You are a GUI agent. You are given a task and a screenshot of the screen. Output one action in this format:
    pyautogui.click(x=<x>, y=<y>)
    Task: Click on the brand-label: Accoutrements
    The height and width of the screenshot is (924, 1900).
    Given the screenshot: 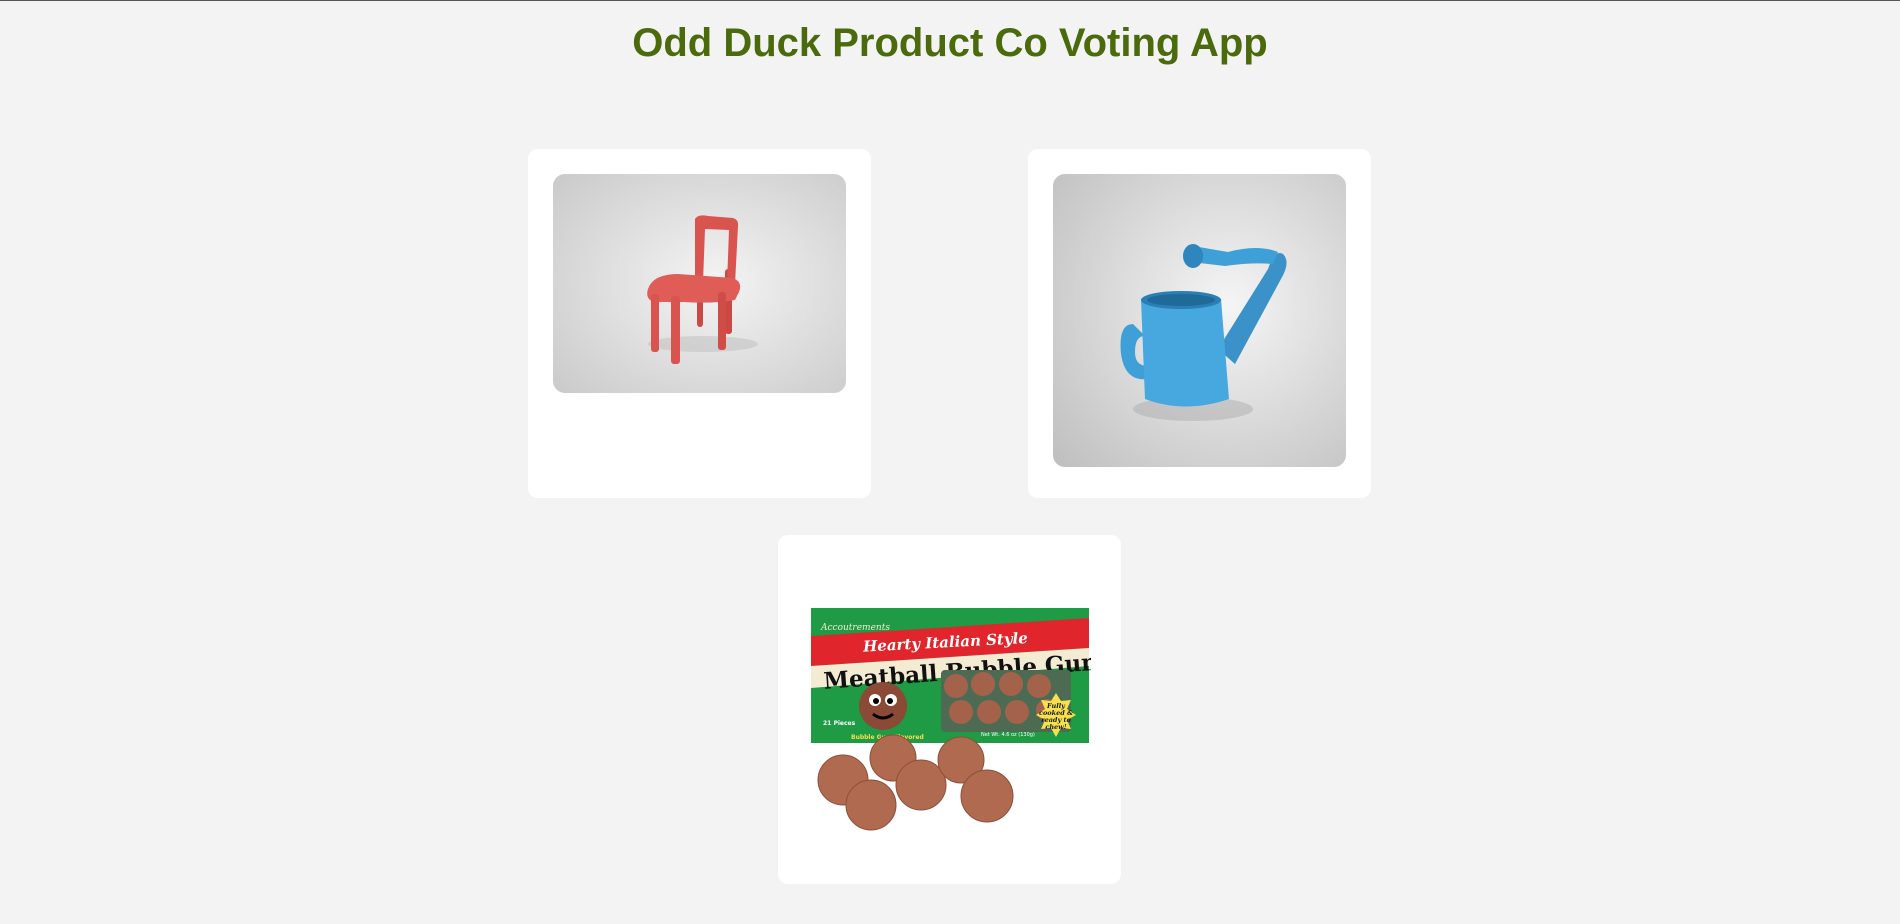 What is the action you would take?
    pyautogui.click(x=855, y=628)
    